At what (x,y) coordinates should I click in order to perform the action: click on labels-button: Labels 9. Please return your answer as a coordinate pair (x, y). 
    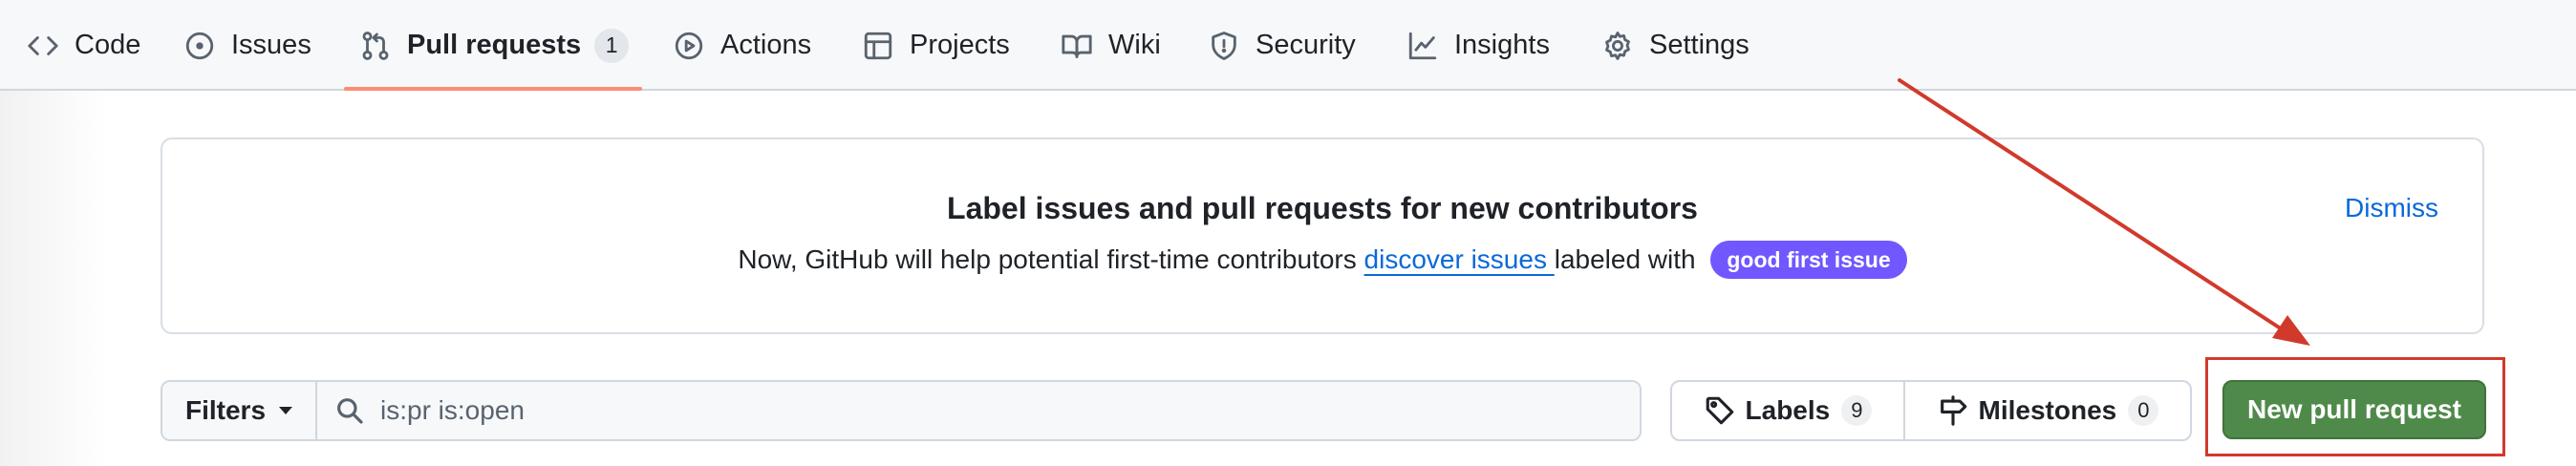
    Looking at the image, I should click on (1788, 411).